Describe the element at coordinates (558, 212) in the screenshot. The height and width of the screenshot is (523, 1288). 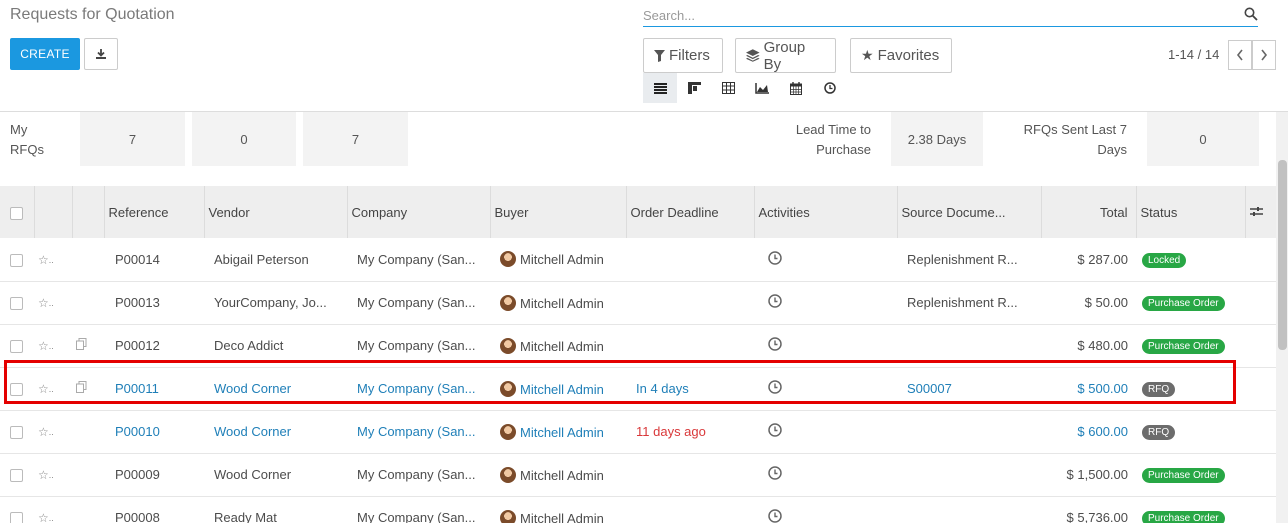
I see `buyer-header: Buyer` at that location.